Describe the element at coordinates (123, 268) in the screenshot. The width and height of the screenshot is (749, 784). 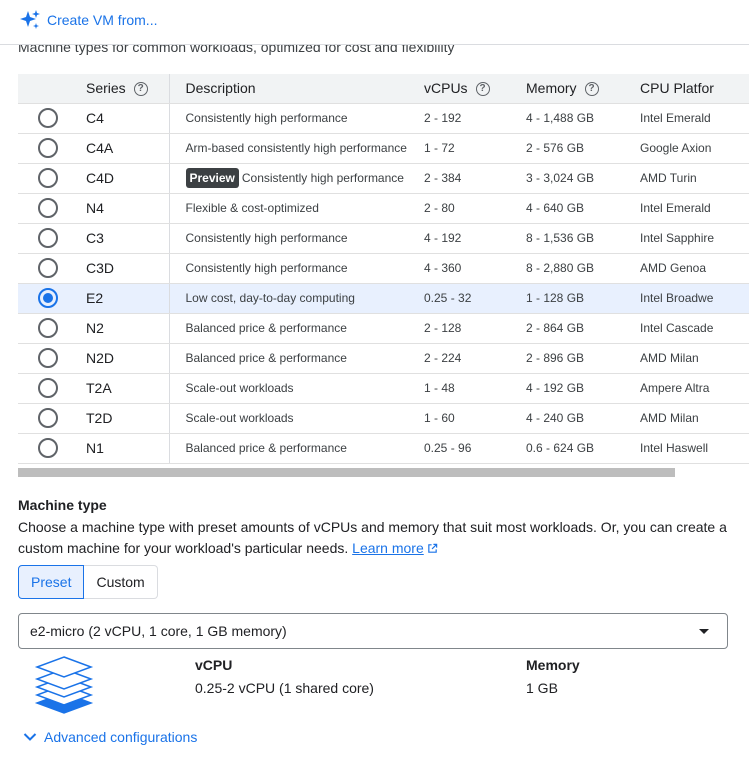
I see `series-cell: C3D` at that location.